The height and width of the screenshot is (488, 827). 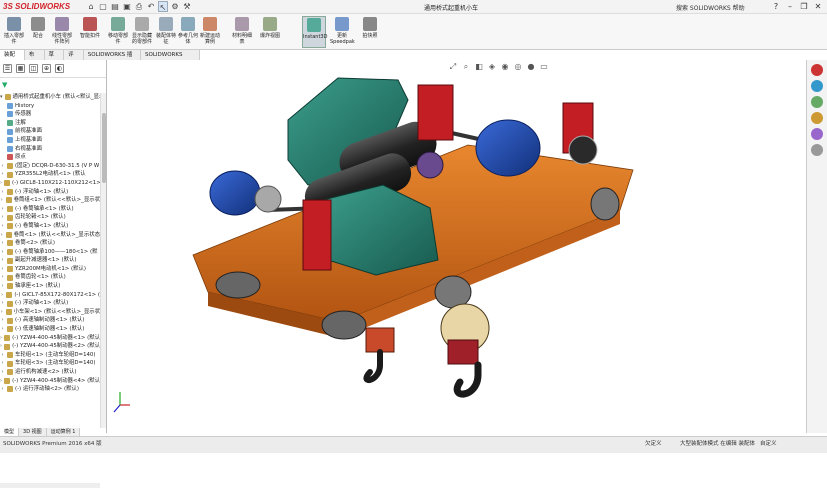 What do you see at coordinates (33, 432) in the screenshot?
I see `bottom-tab-1: 3D 视图` at bounding box center [33, 432].